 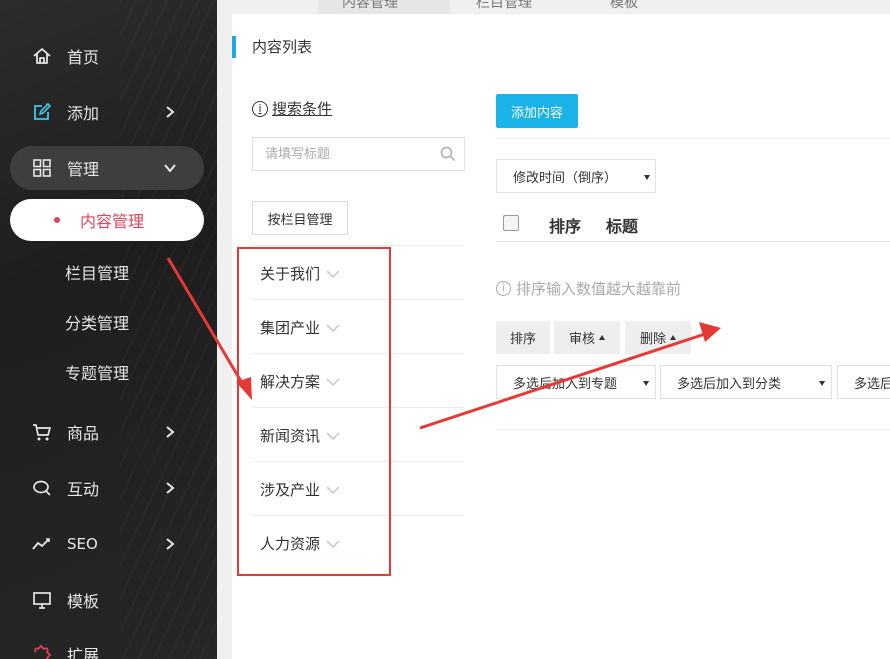 What do you see at coordinates (170, 168) in the screenshot?
I see `chevron-down-icon` at bounding box center [170, 168].